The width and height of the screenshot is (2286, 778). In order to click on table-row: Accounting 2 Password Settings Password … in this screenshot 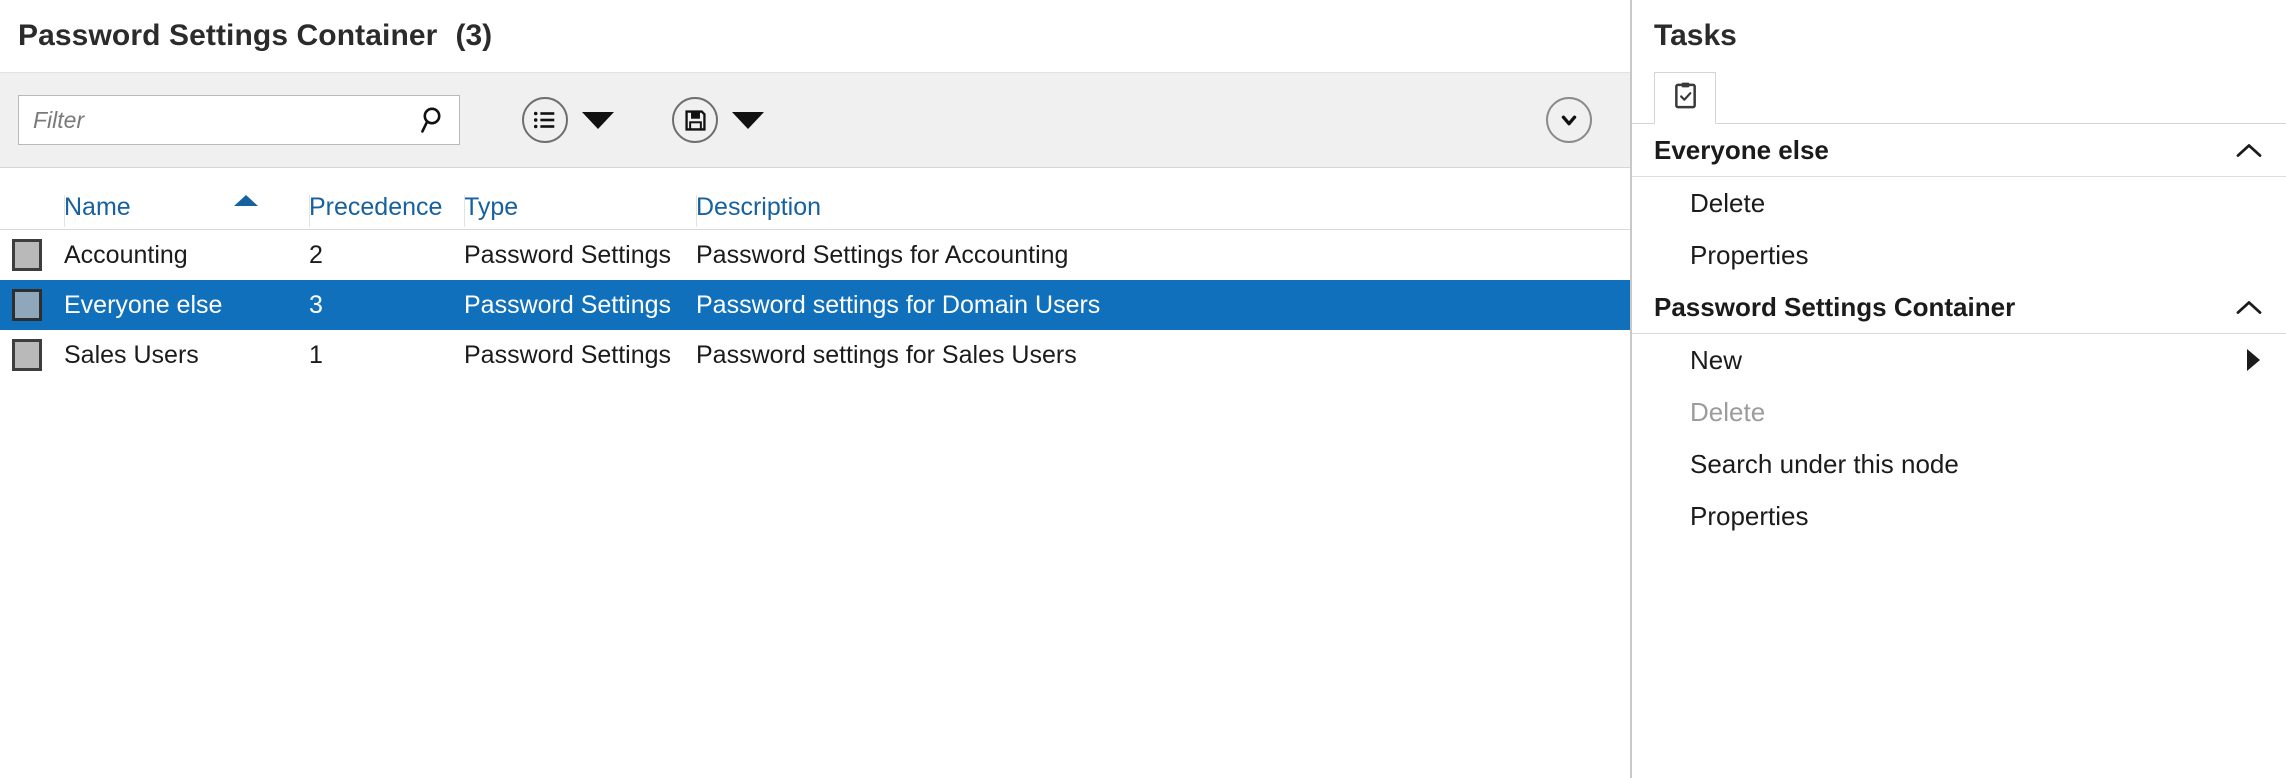, I will do `click(815, 255)`.